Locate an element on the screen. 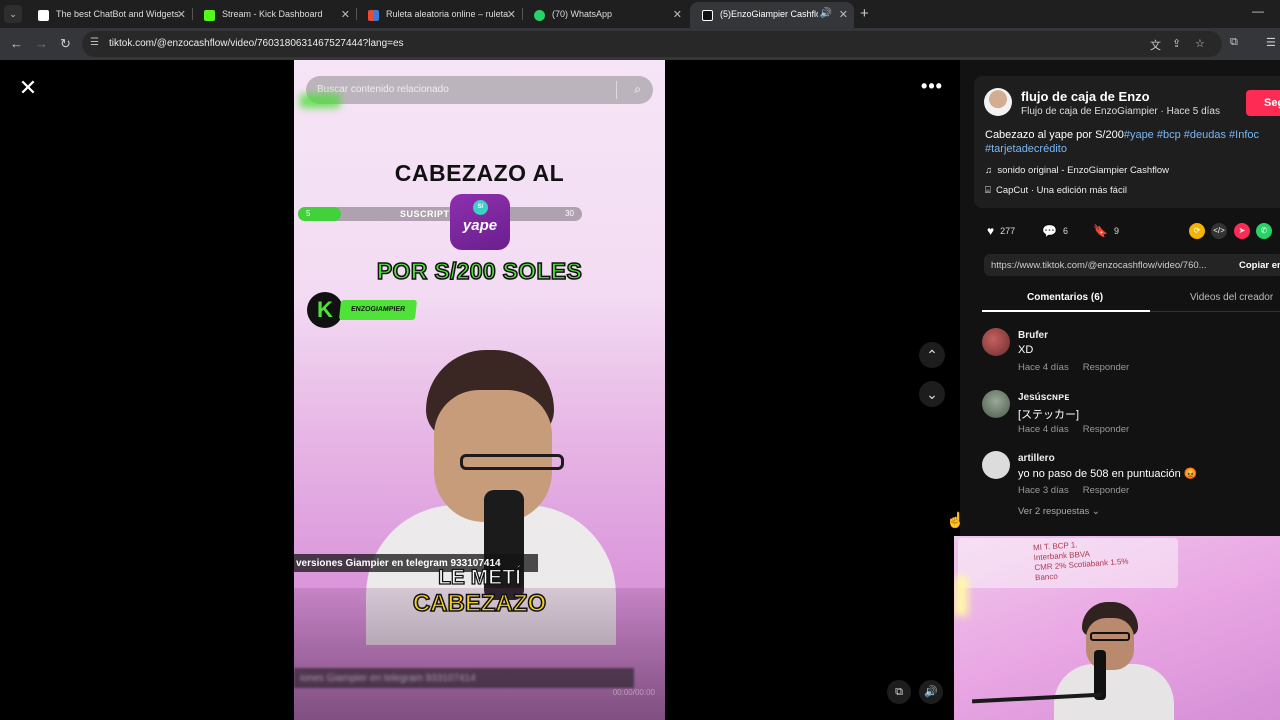 The image size is (1280, 720). divider is located at coordinates (616, 90).